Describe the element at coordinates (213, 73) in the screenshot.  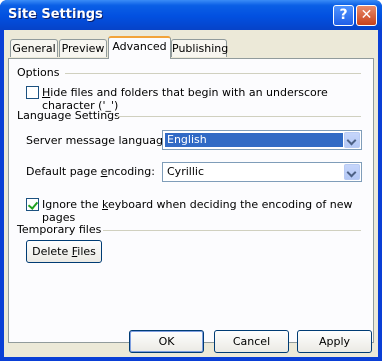
I see `options-divider` at that location.